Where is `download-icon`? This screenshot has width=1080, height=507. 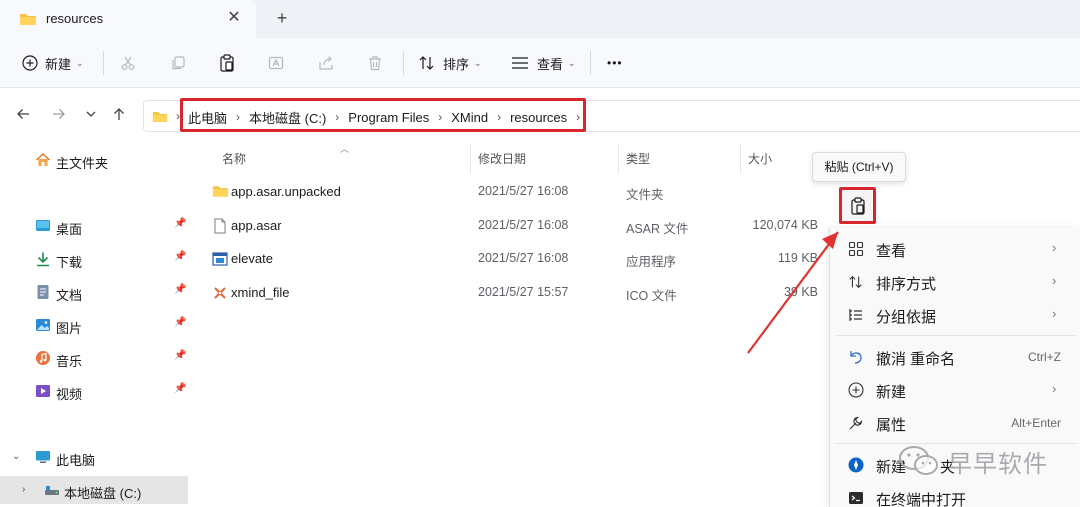 download-icon is located at coordinates (43, 259).